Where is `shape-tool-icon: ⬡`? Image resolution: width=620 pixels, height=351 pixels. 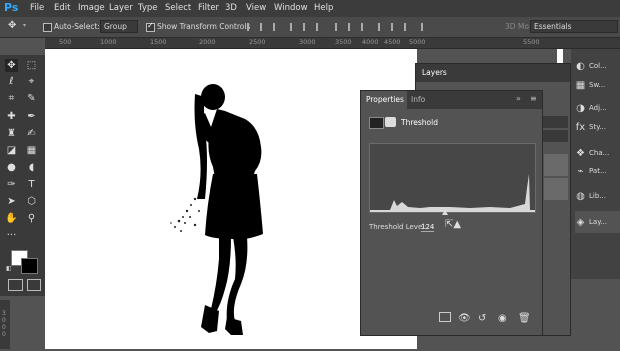 shape-tool-icon: ⬡ is located at coordinates (31, 201).